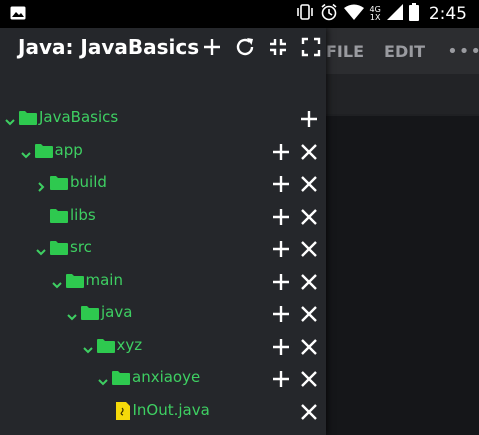 The height and width of the screenshot is (435, 479). I want to click on tree-file-label: InOut.java, so click(171, 409).